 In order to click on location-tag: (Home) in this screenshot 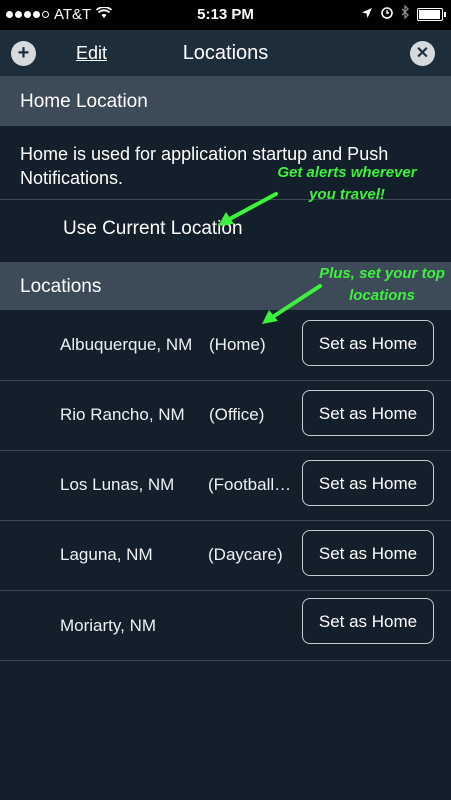, I will do `click(237, 344)`.